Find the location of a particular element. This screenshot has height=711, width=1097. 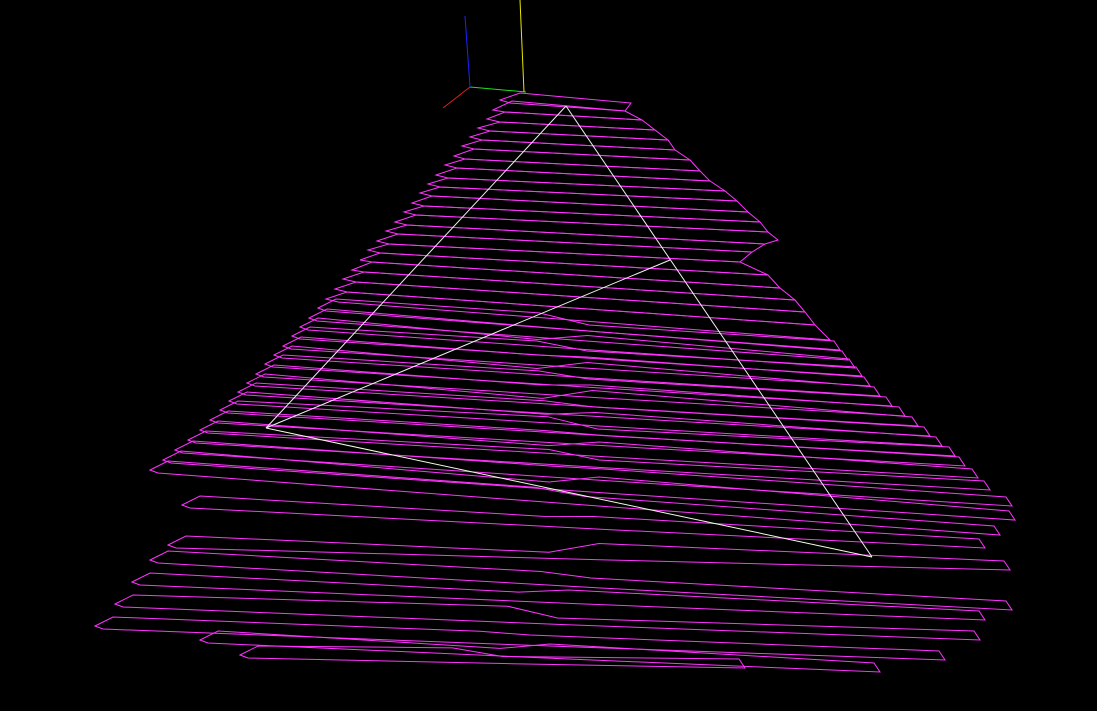

y-axis-line is located at coordinates (498, 89).